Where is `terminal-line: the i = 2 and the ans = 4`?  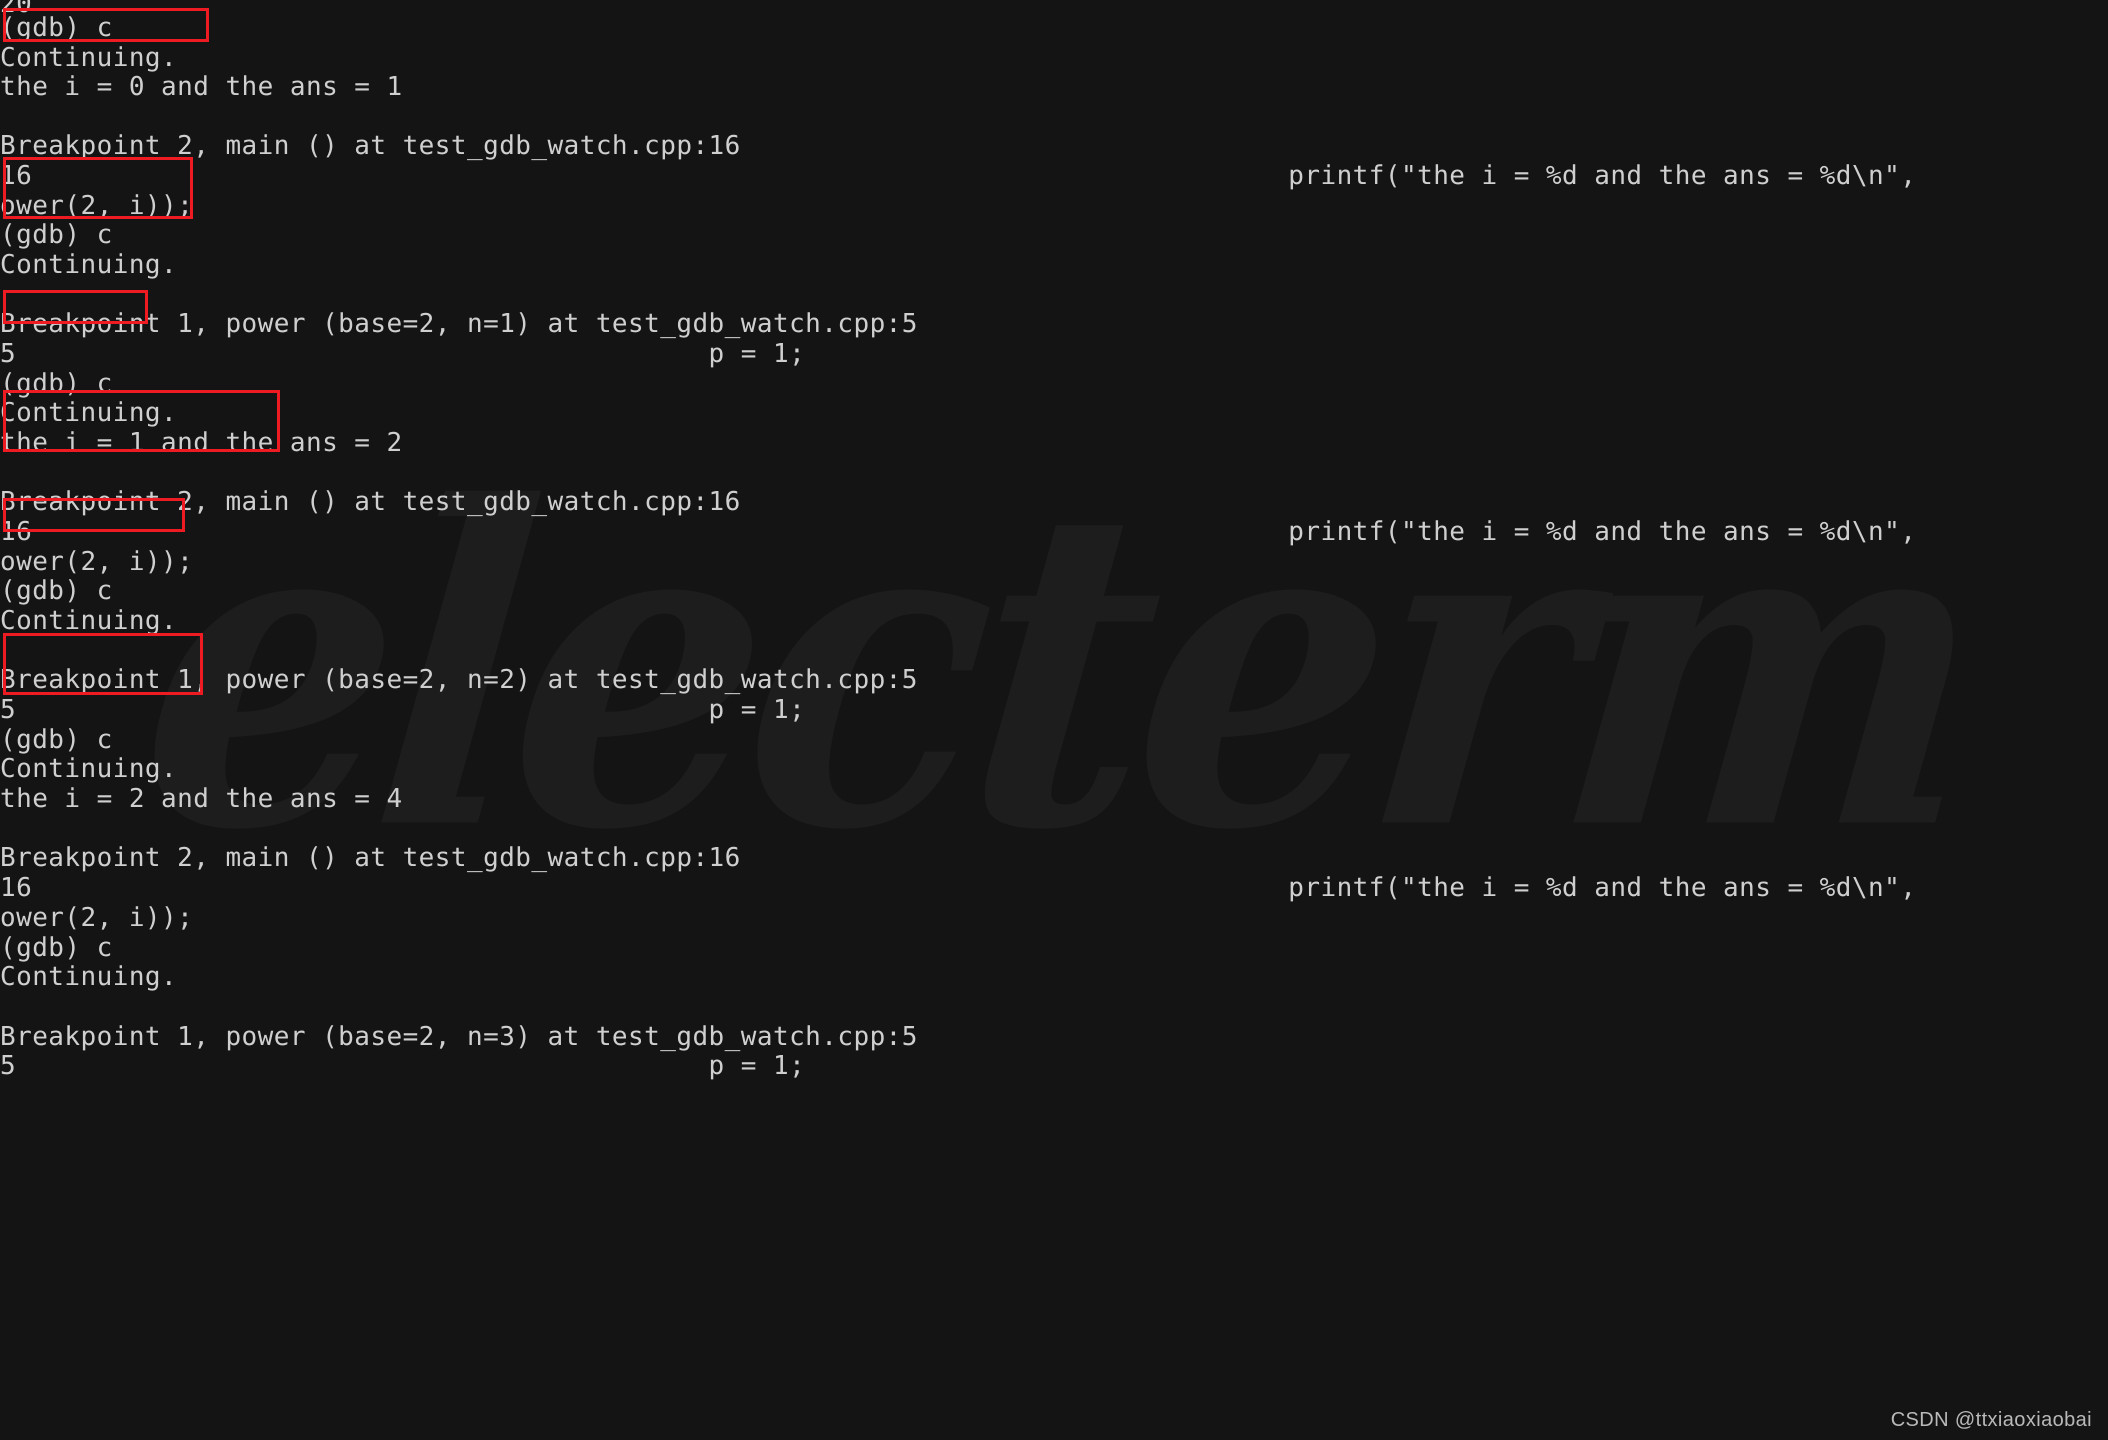
terminal-line: the i = 2 and the ans = 4 is located at coordinates (201, 799).